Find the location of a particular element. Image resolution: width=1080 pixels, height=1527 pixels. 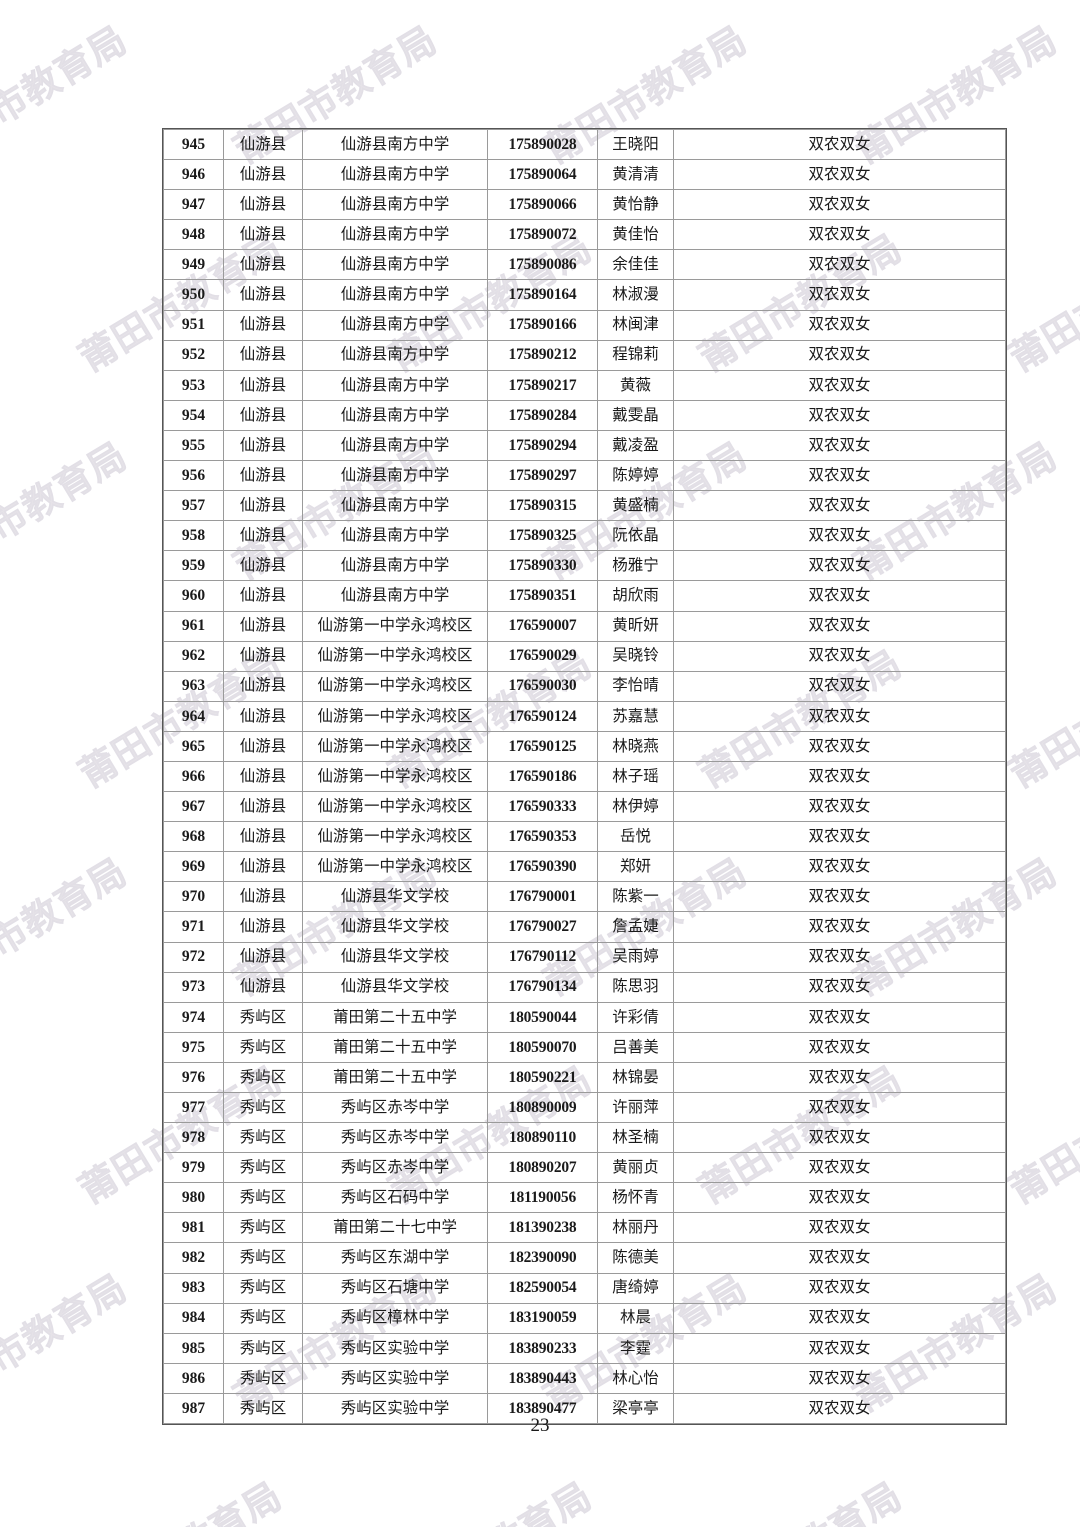

cell-sequence: 975 is located at coordinates (193, 1047).